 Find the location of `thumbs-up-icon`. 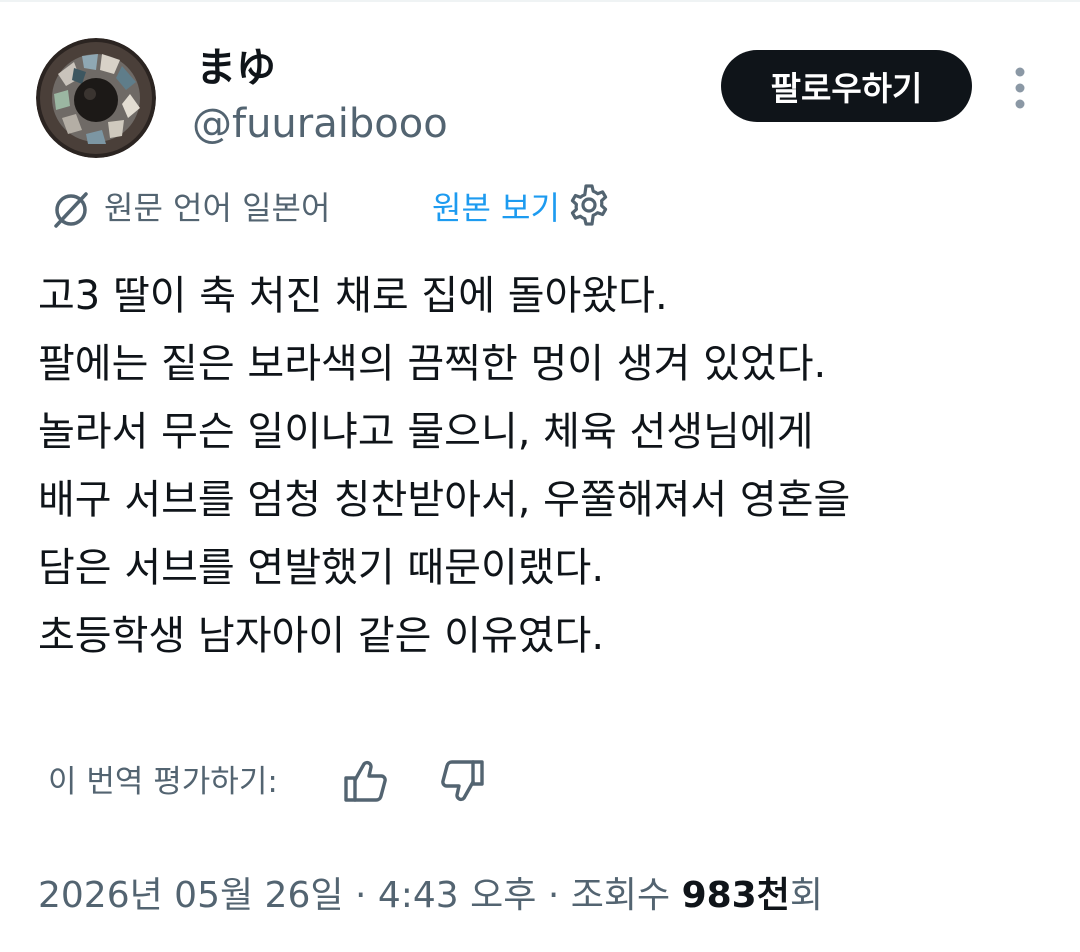

thumbs-up-icon is located at coordinates (365, 781).